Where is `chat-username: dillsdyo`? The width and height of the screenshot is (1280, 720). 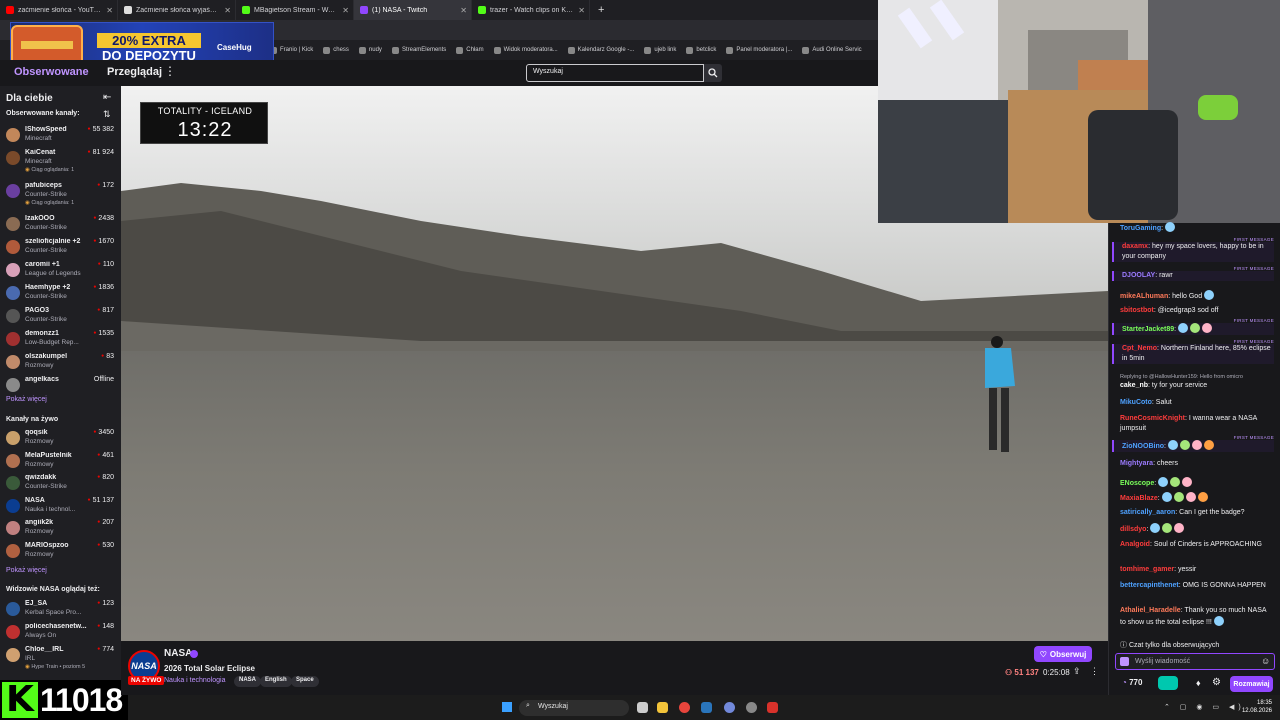 chat-username: dillsdyo is located at coordinates (1133, 529).